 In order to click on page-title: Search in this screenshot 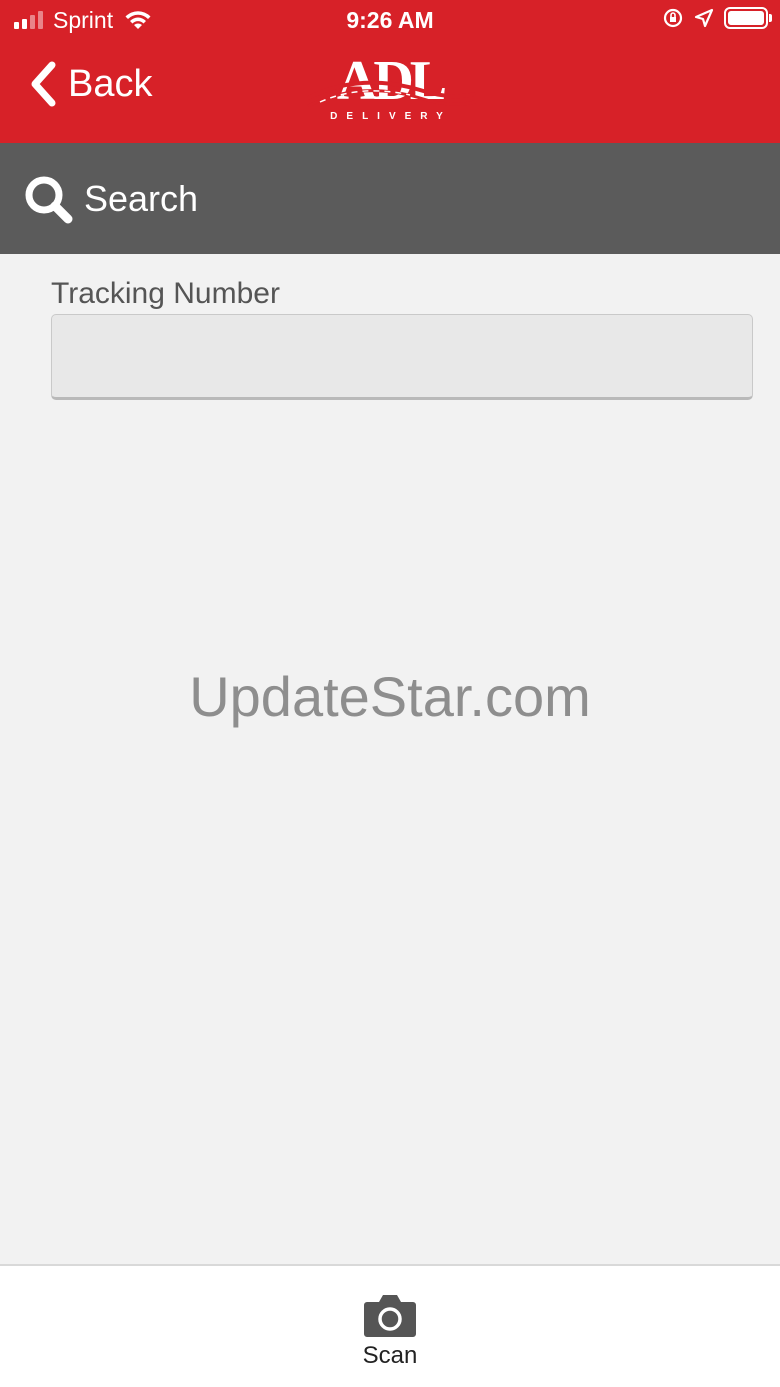, I will do `click(141, 198)`.